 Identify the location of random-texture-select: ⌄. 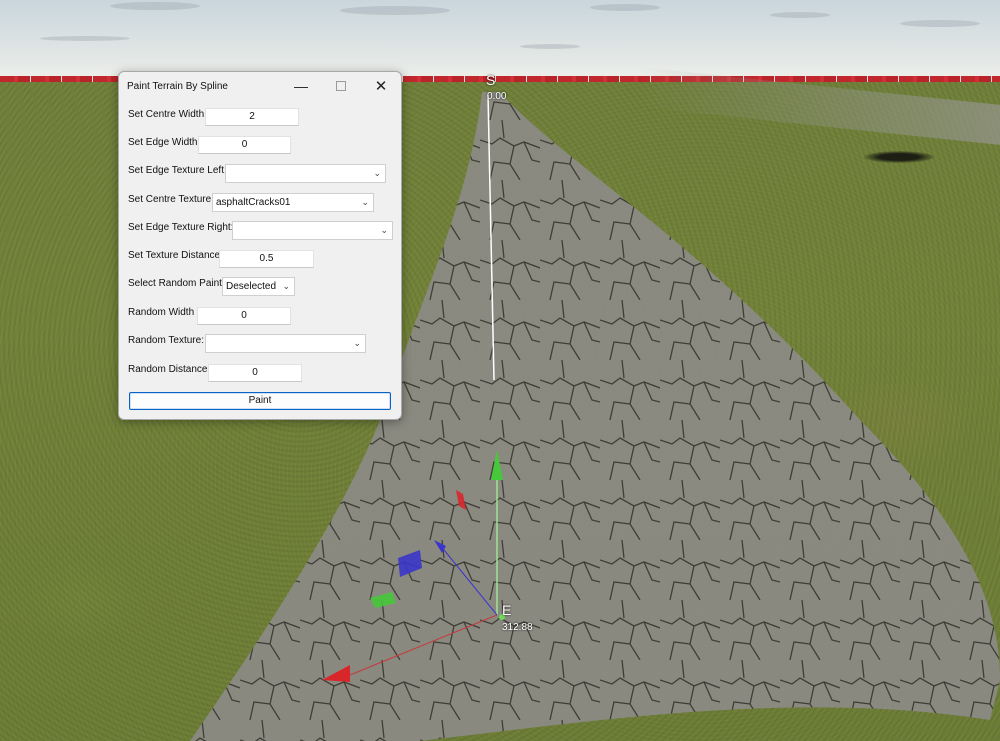
(285, 343).